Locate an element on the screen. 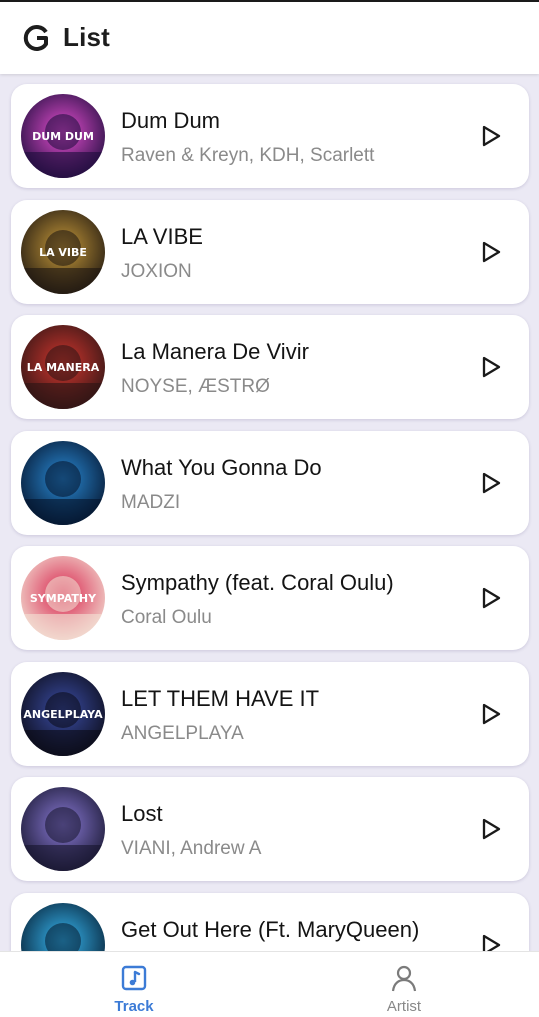 The image size is (539, 1017). album-art-image: LA VIBE is located at coordinates (63, 251).